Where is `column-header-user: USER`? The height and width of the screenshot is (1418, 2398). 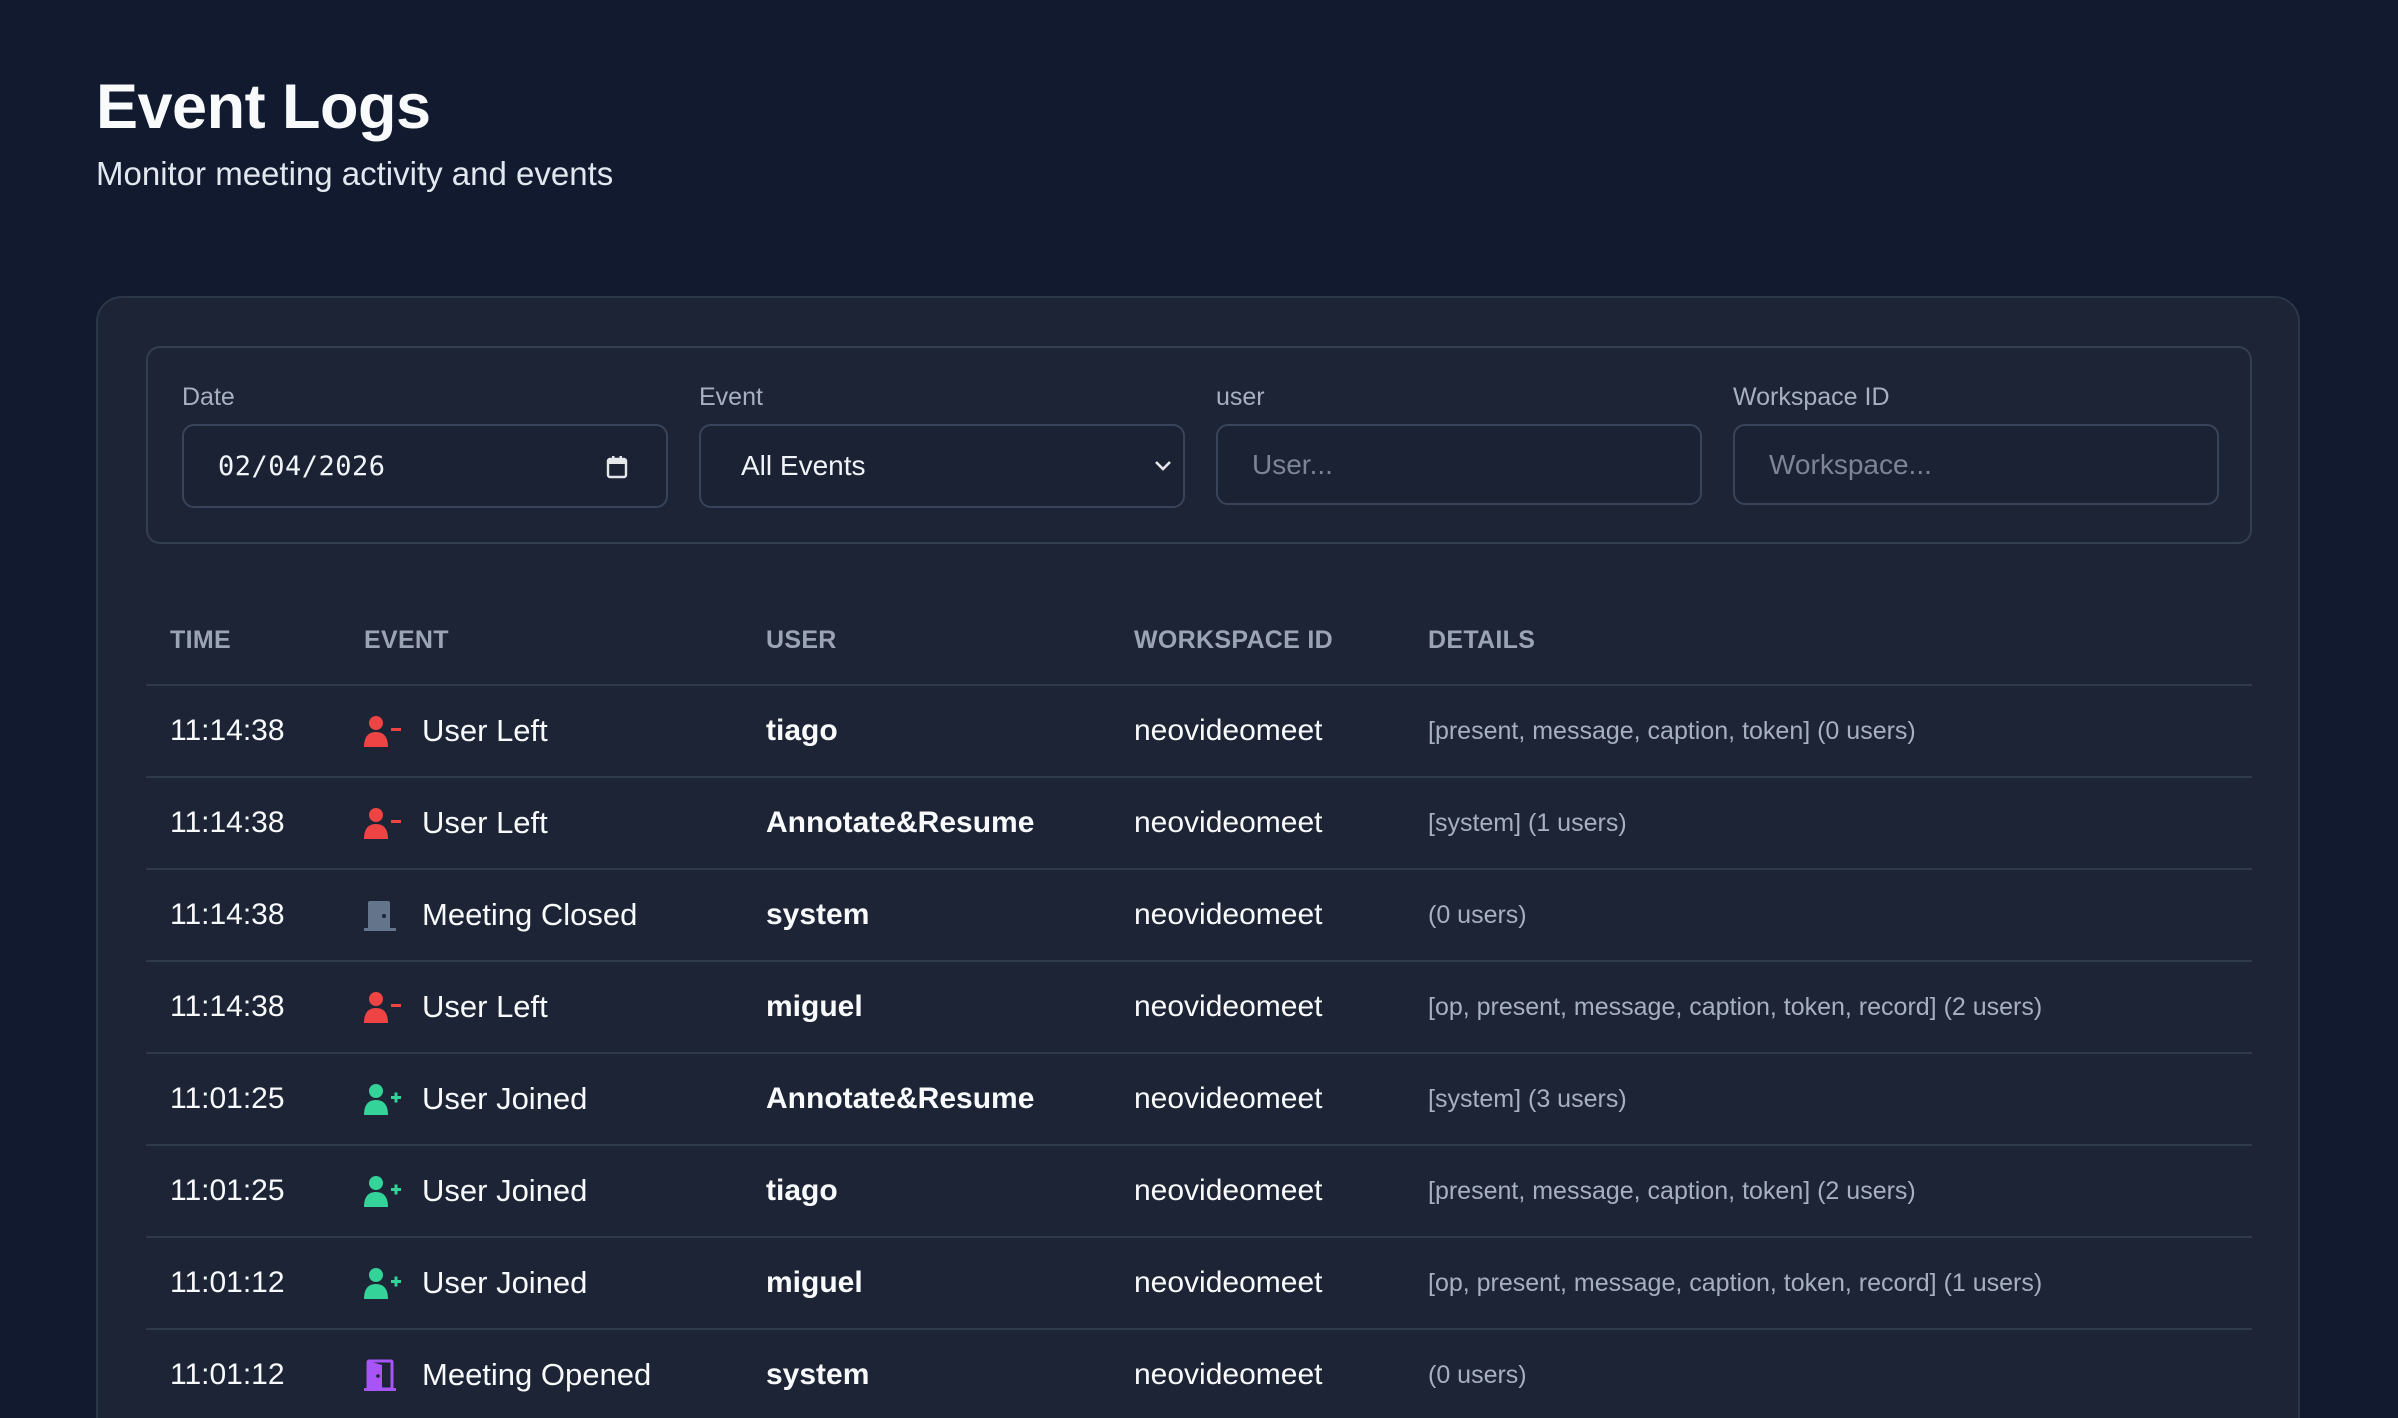
column-header-user: USER is located at coordinates (801, 640).